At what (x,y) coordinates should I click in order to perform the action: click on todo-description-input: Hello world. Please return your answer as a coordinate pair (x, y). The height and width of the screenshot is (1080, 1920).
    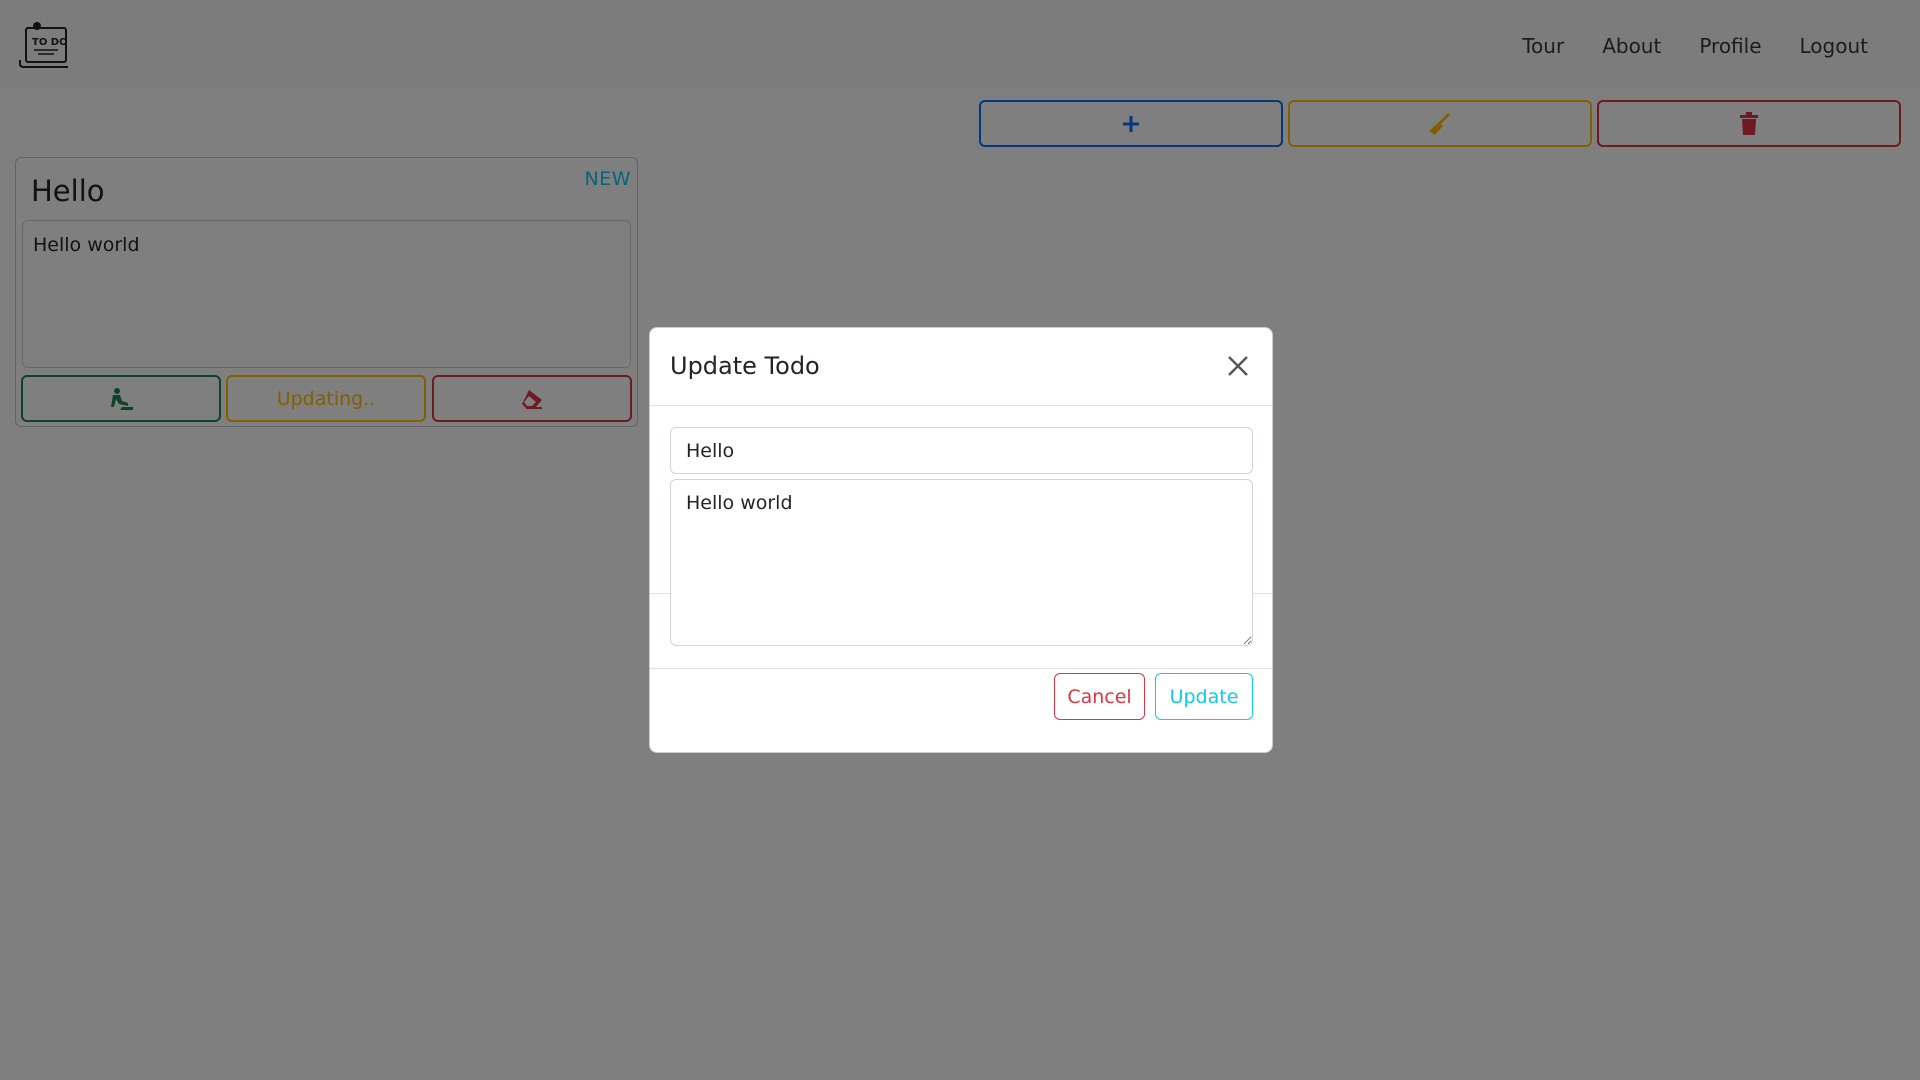
    Looking at the image, I should click on (961, 562).